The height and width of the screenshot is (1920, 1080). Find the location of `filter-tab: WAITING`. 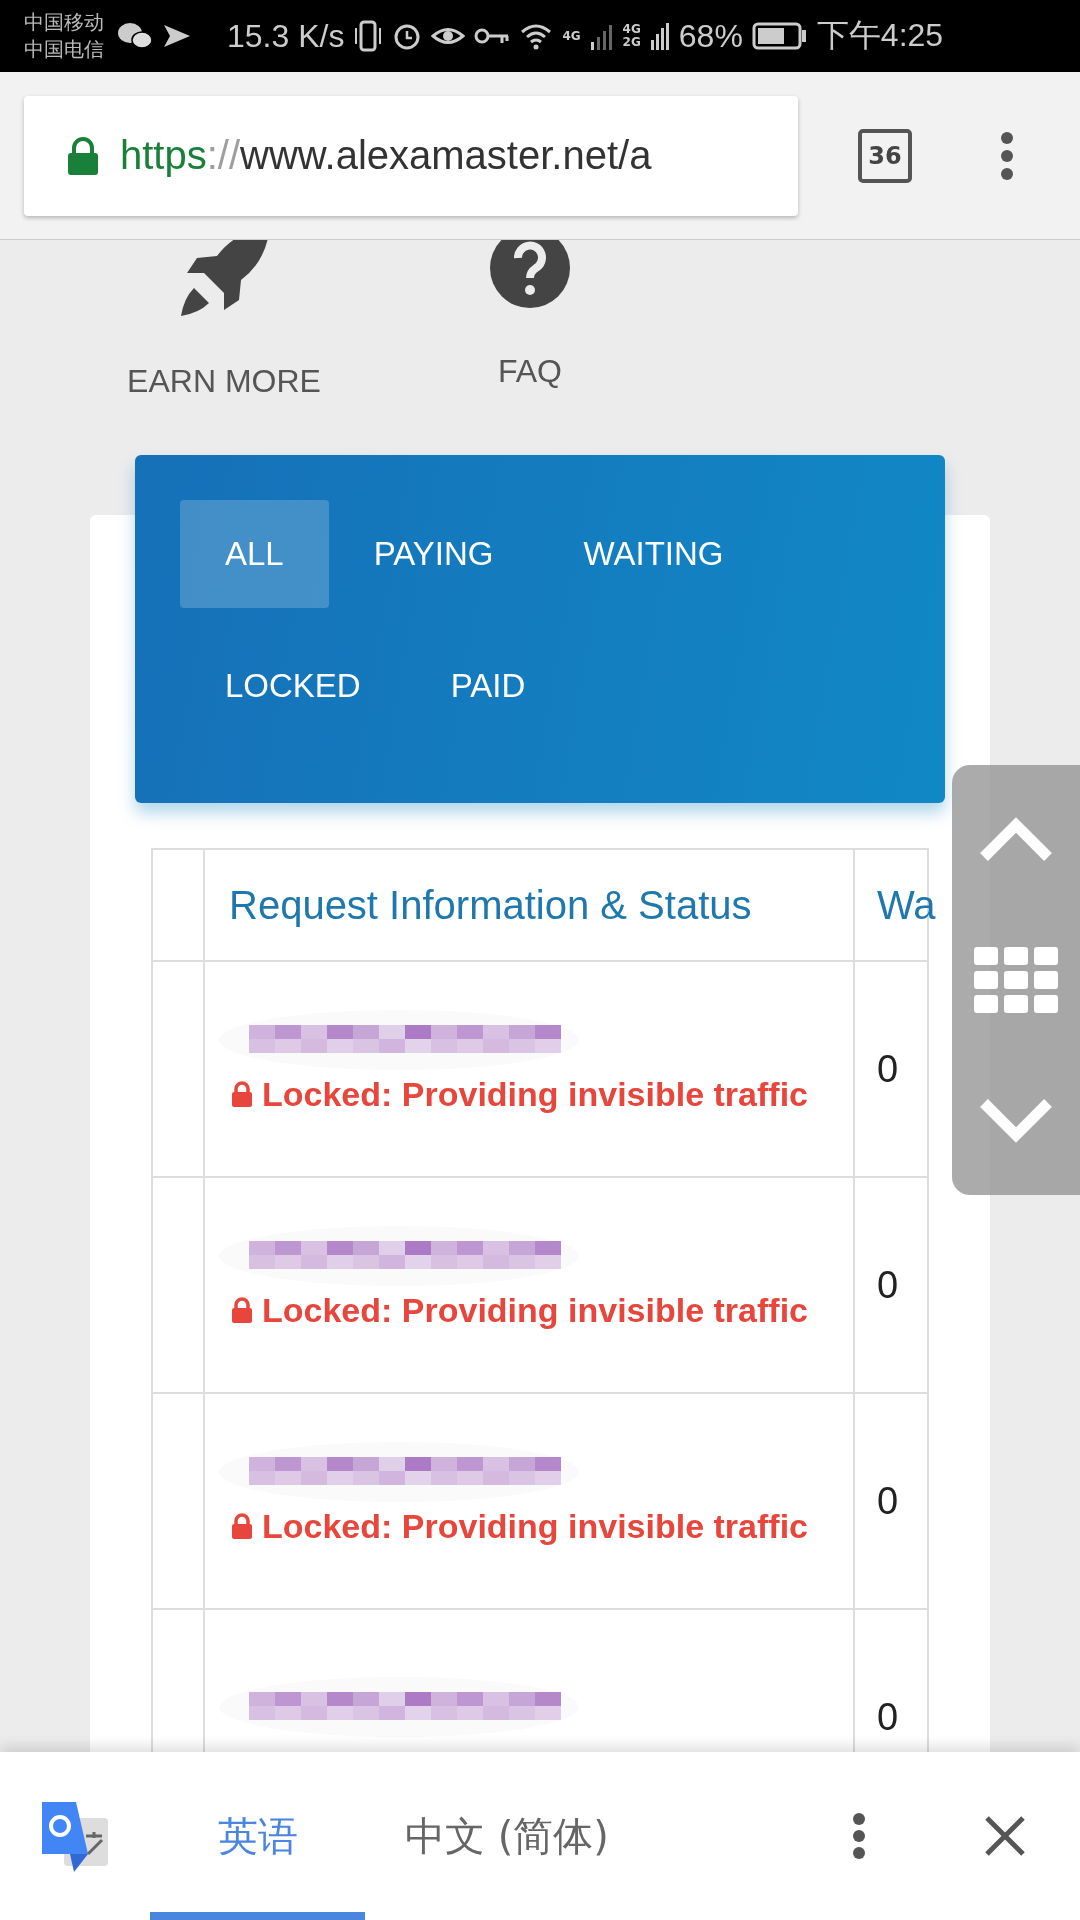

filter-tab: WAITING is located at coordinates (653, 554).